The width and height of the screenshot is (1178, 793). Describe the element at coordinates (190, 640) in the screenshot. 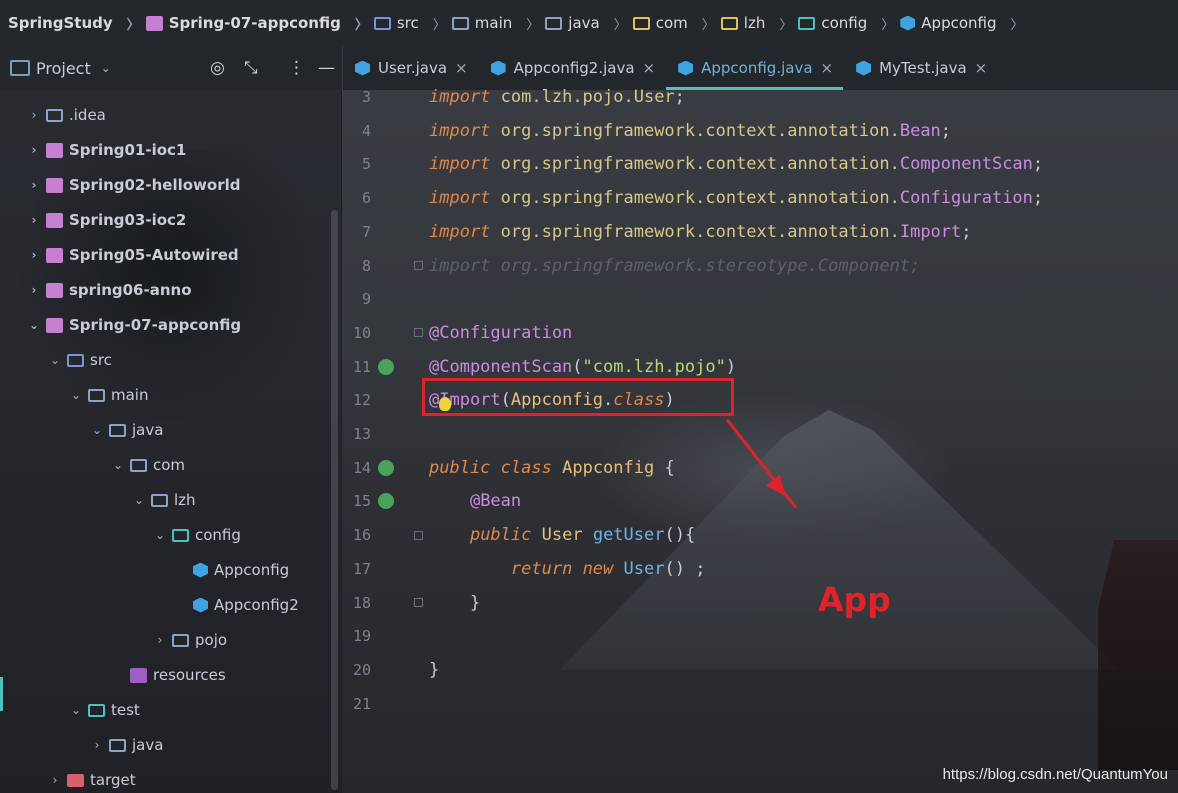

I see `tree-item: › pojo` at that location.